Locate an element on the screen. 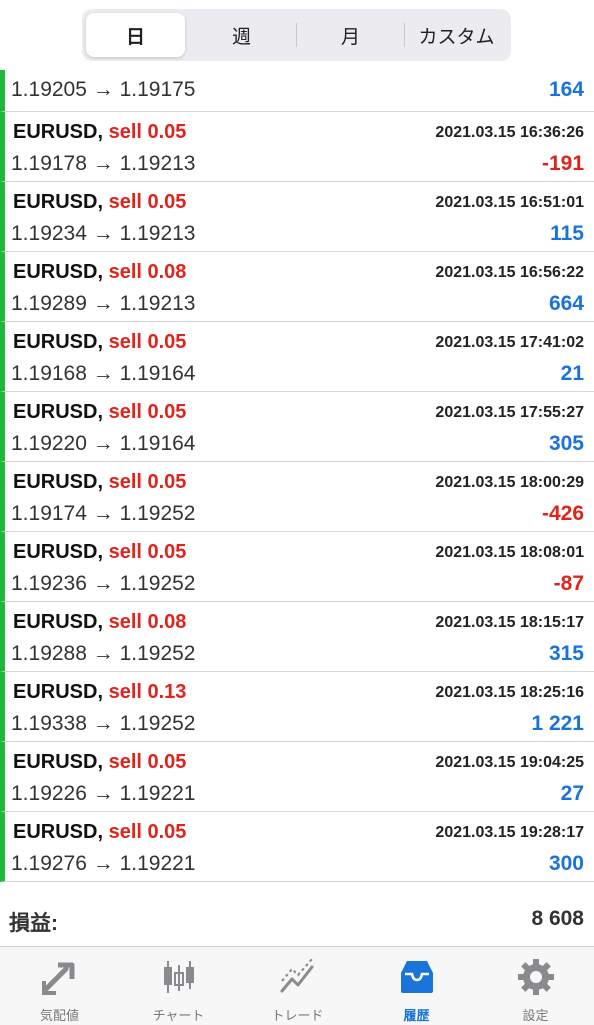  profit-value: 27 is located at coordinates (572, 793).